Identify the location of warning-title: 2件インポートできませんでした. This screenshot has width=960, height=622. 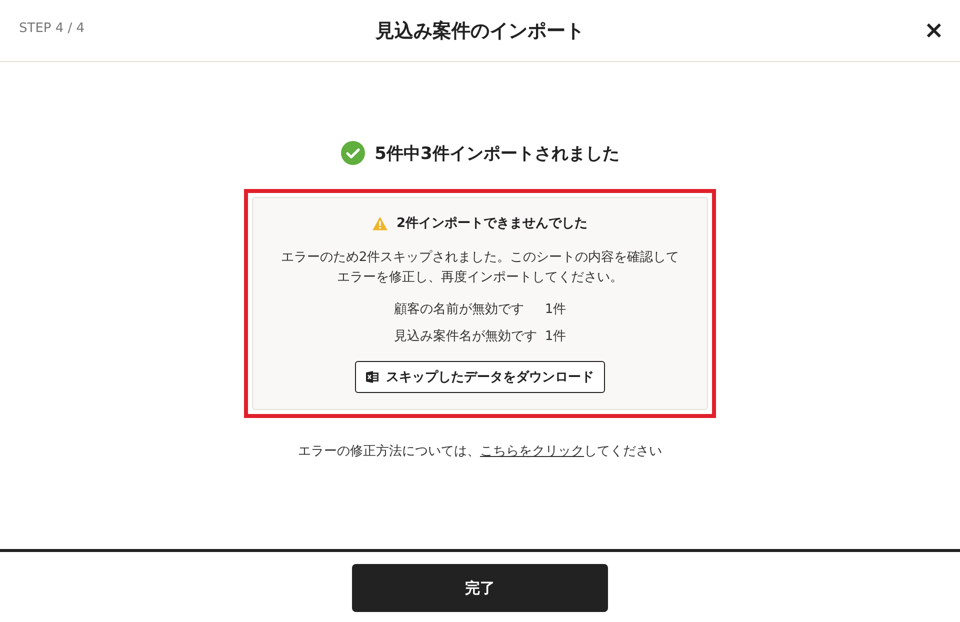
(492, 223).